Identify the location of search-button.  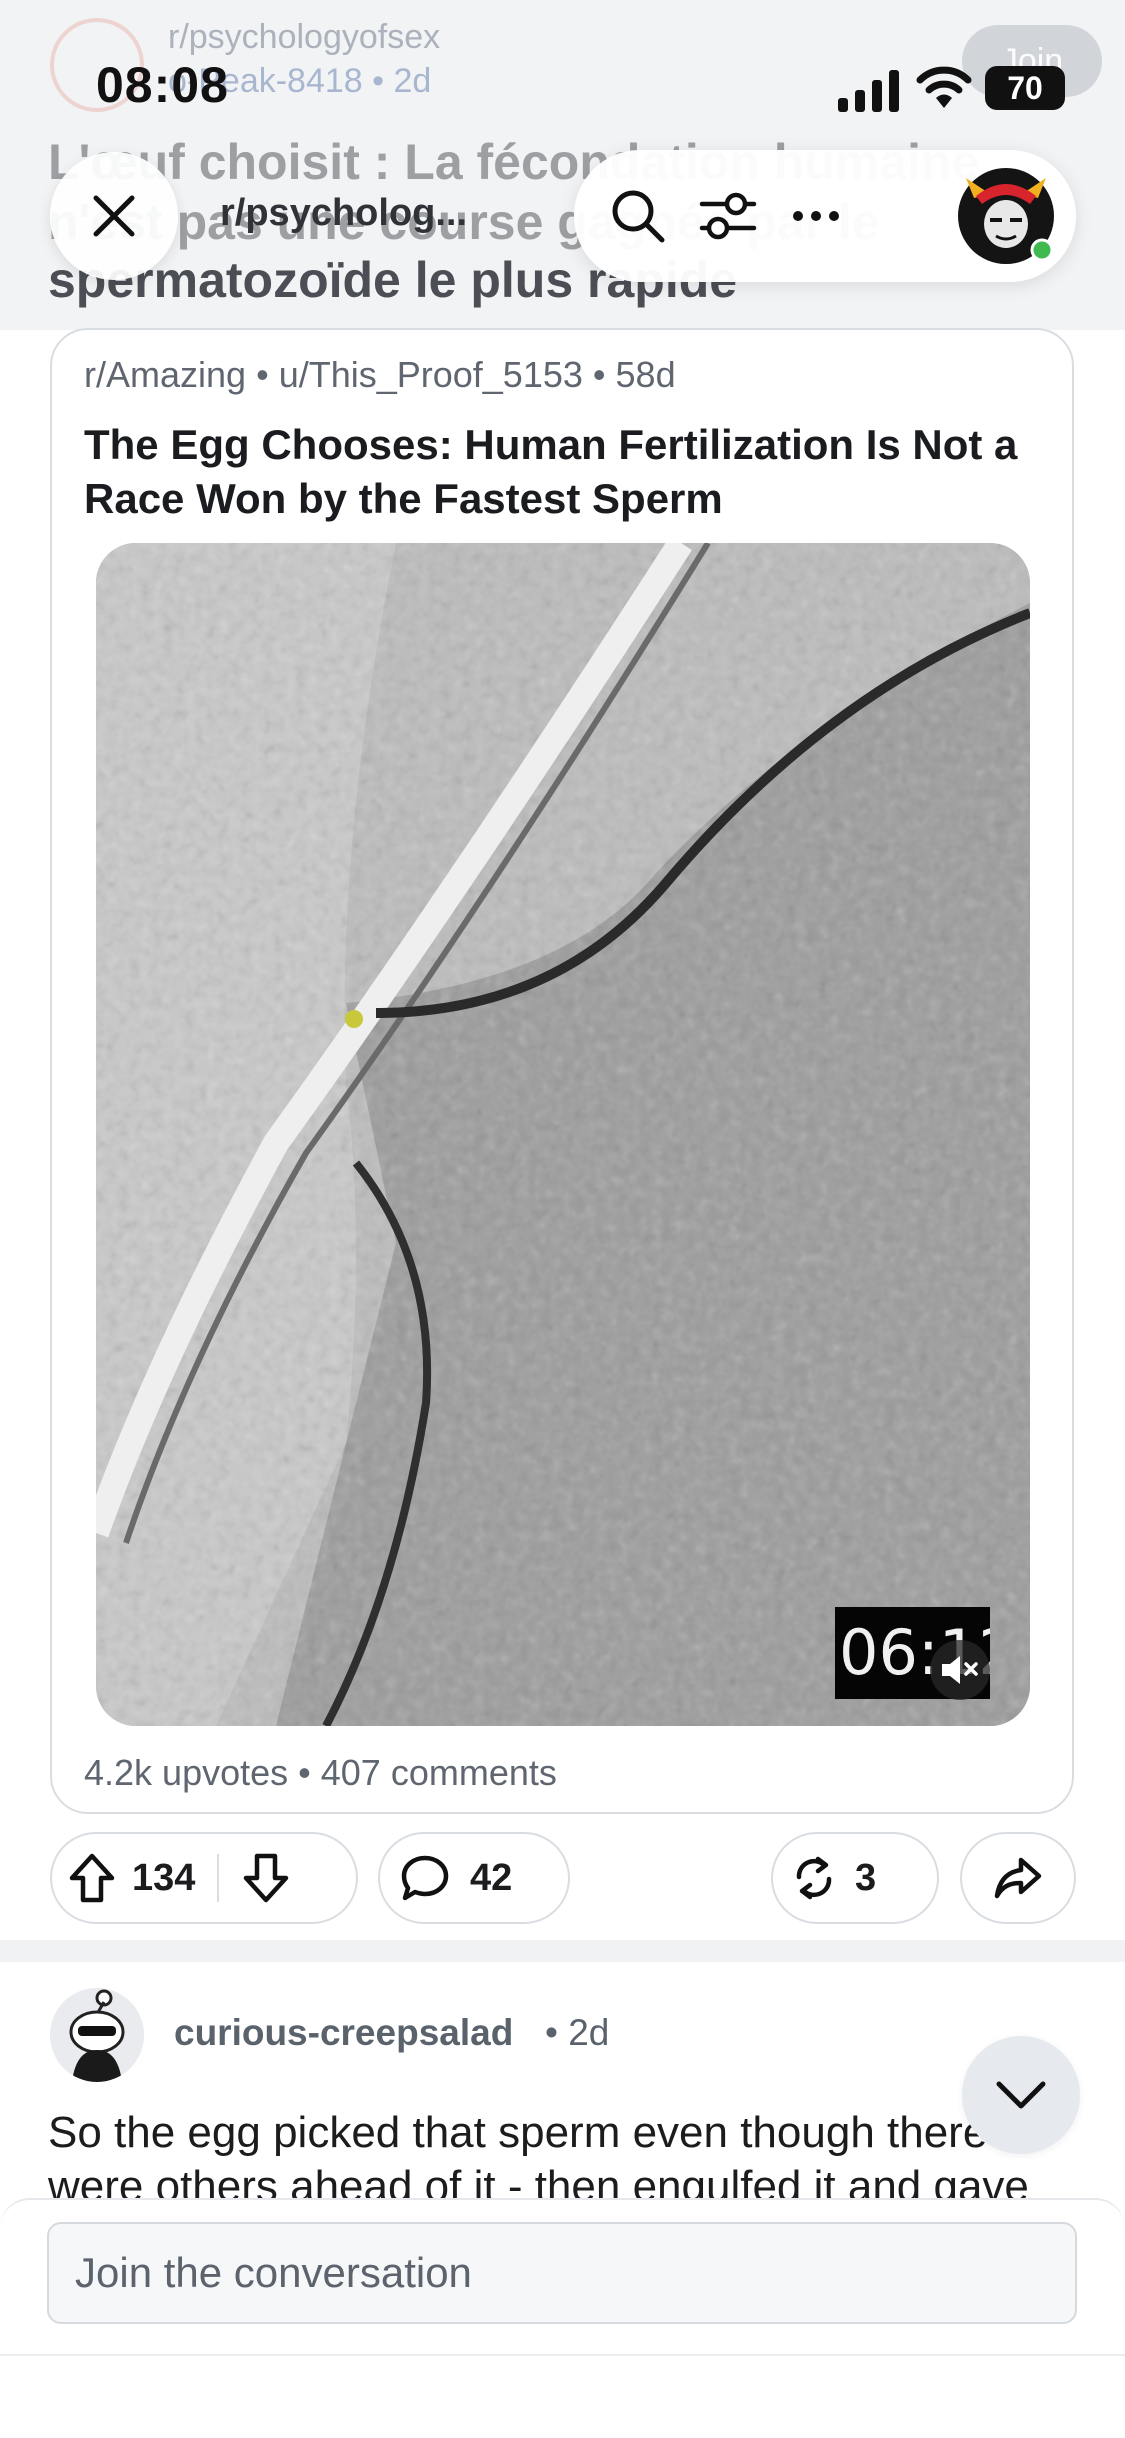
(638, 216).